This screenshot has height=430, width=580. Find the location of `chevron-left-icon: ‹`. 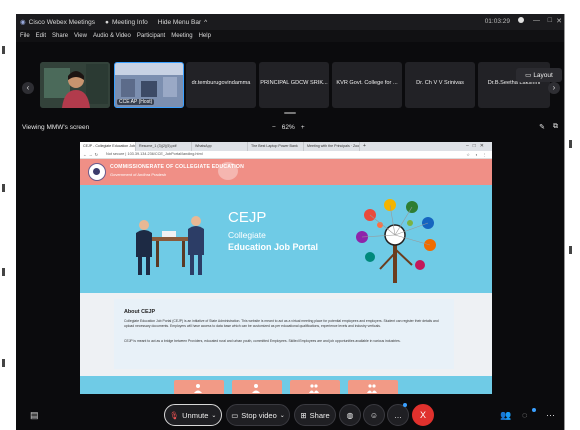

chevron-left-icon: ‹ is located at coordinates (28, 87).